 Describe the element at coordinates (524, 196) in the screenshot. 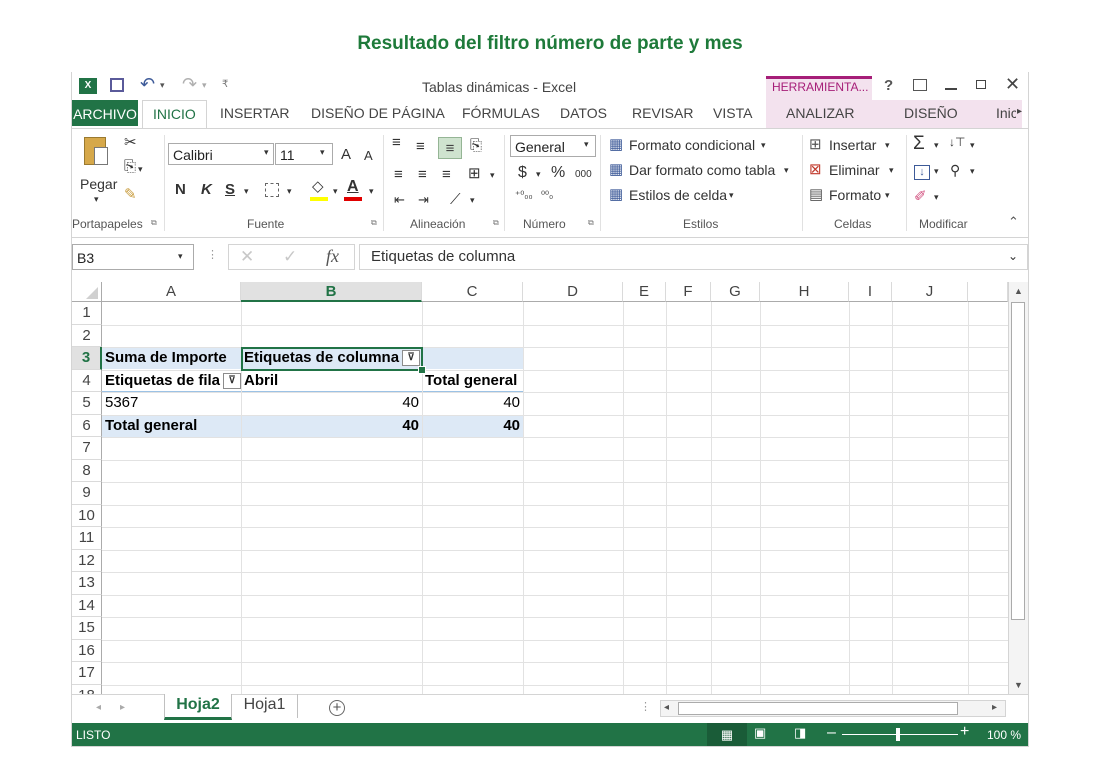

I see `increase-decimal-icon: ⁺⁰₀₀` at that location.